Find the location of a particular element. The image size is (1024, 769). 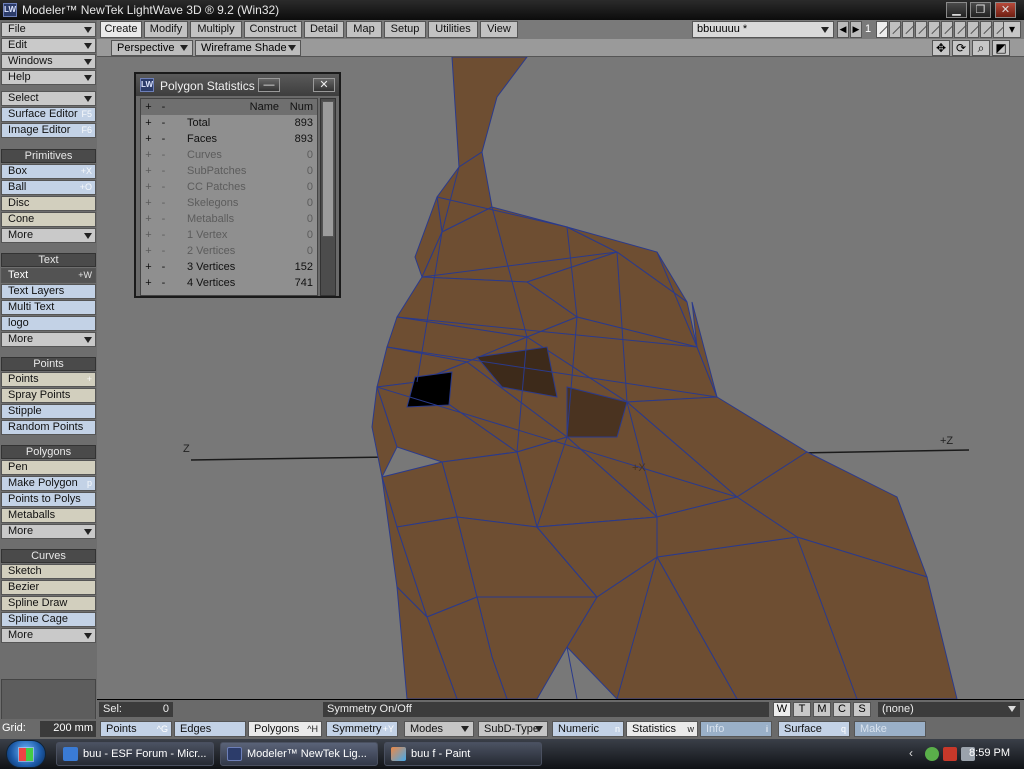

points-to-polys-button: Points to Polys is located at coordinates (48, 499).